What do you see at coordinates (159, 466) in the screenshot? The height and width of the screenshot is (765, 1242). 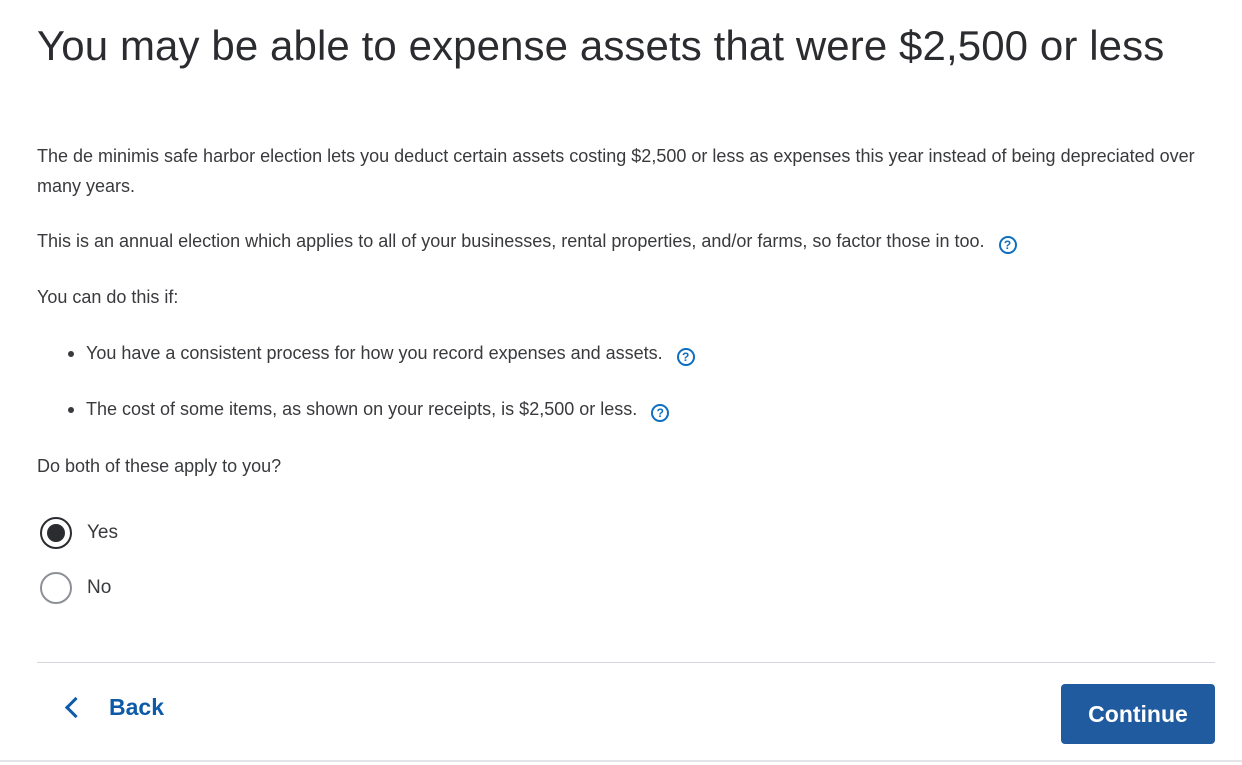 I see `question-text: Do both of these apply to you?` at bounding box center [159, 466].